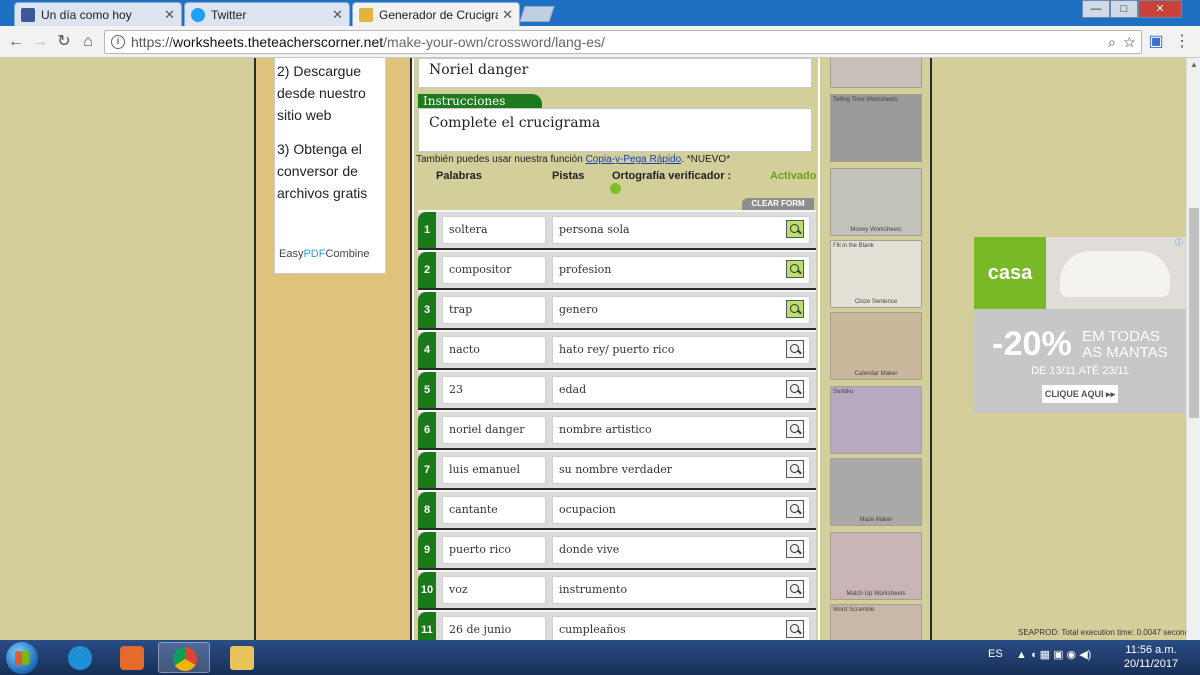 The height and width of the screenshot is (675, 1200). What do you see at coordinates (615, 73) in the screenshot?
I see `title-field: Noriel danger` at bounding box center [615, 73].